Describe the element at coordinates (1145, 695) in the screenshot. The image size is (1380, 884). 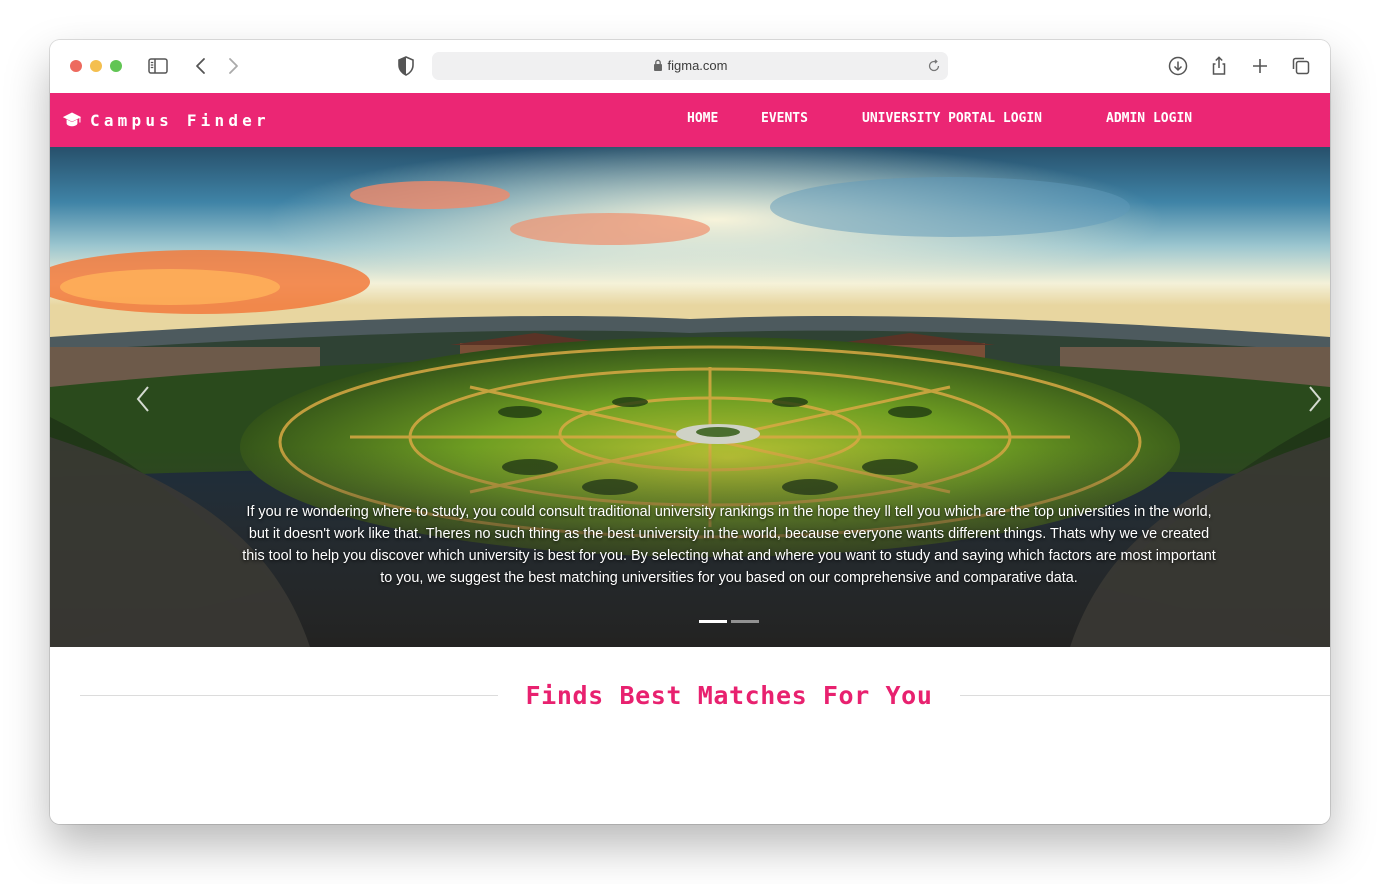
I see `heading-divider-right` at that location.